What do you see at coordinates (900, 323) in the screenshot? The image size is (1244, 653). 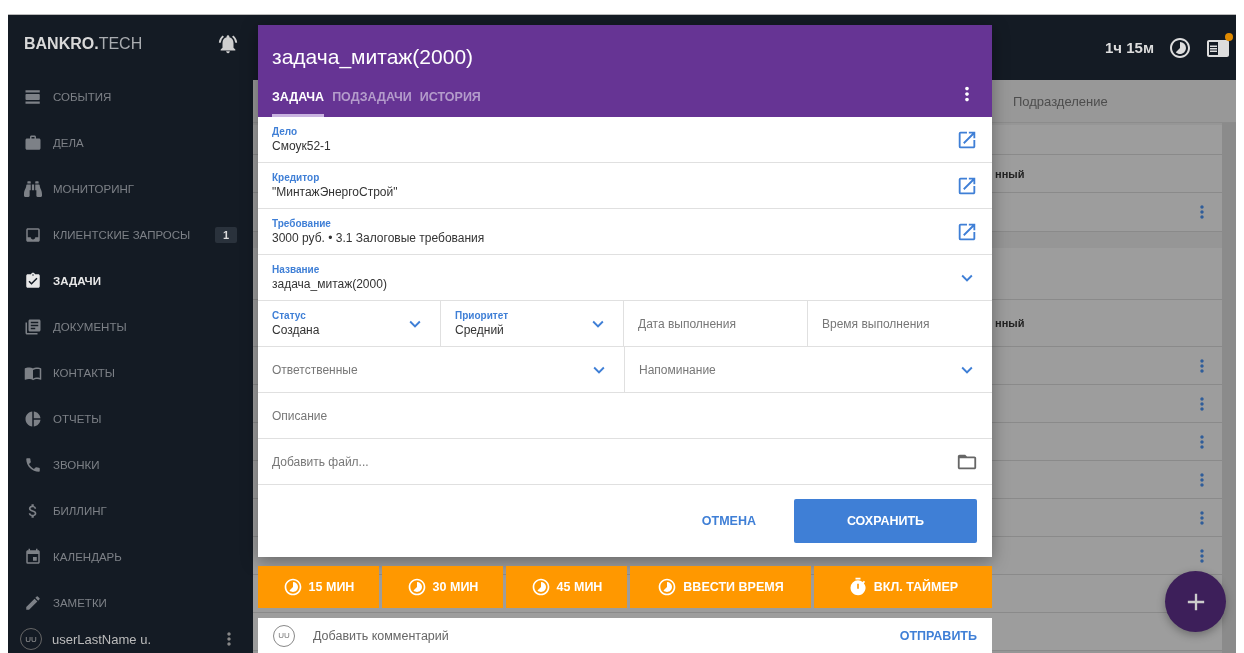 I see `time-field: Время выполнения` at bounding box center [900, 323].